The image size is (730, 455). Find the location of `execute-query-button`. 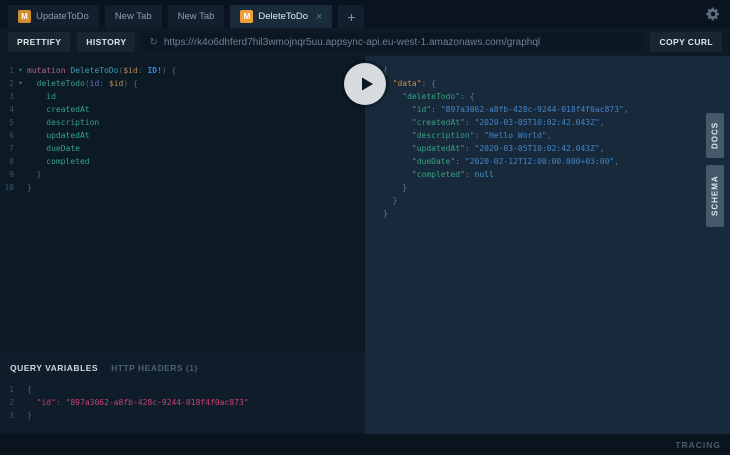

execute-query-button is located at coordinates (365, 84).